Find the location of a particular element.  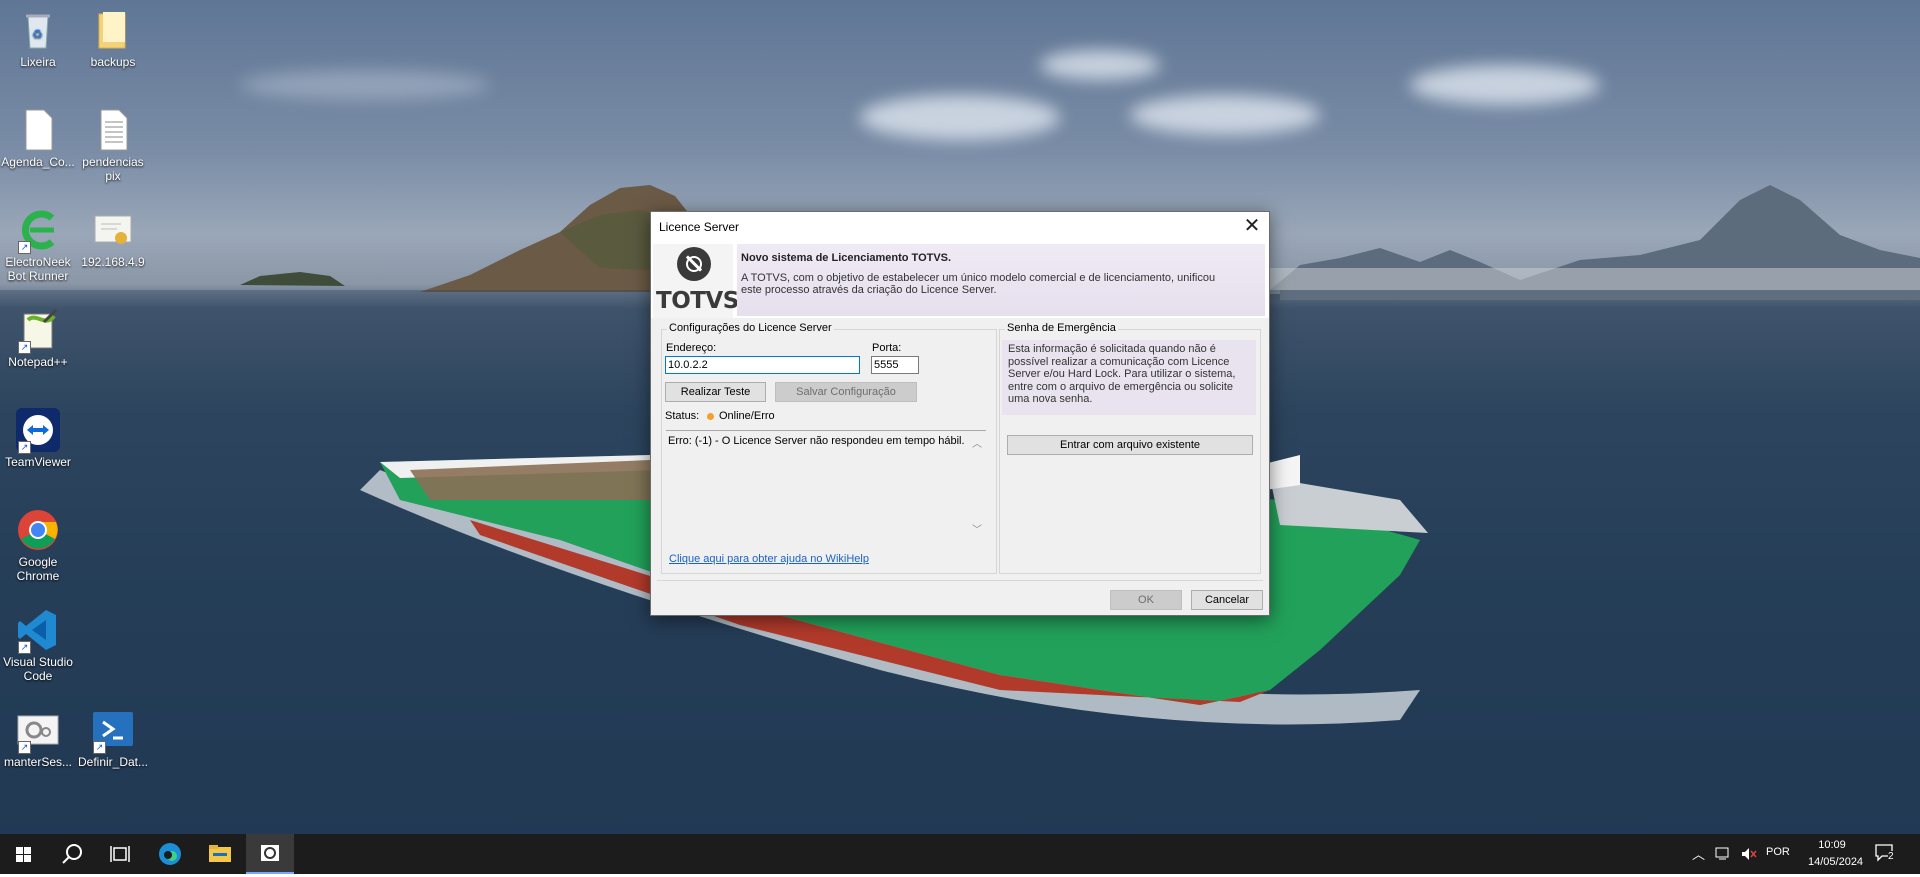

emergency-group-legend: Senha de Emergência is located at coordinates (1061, 328).